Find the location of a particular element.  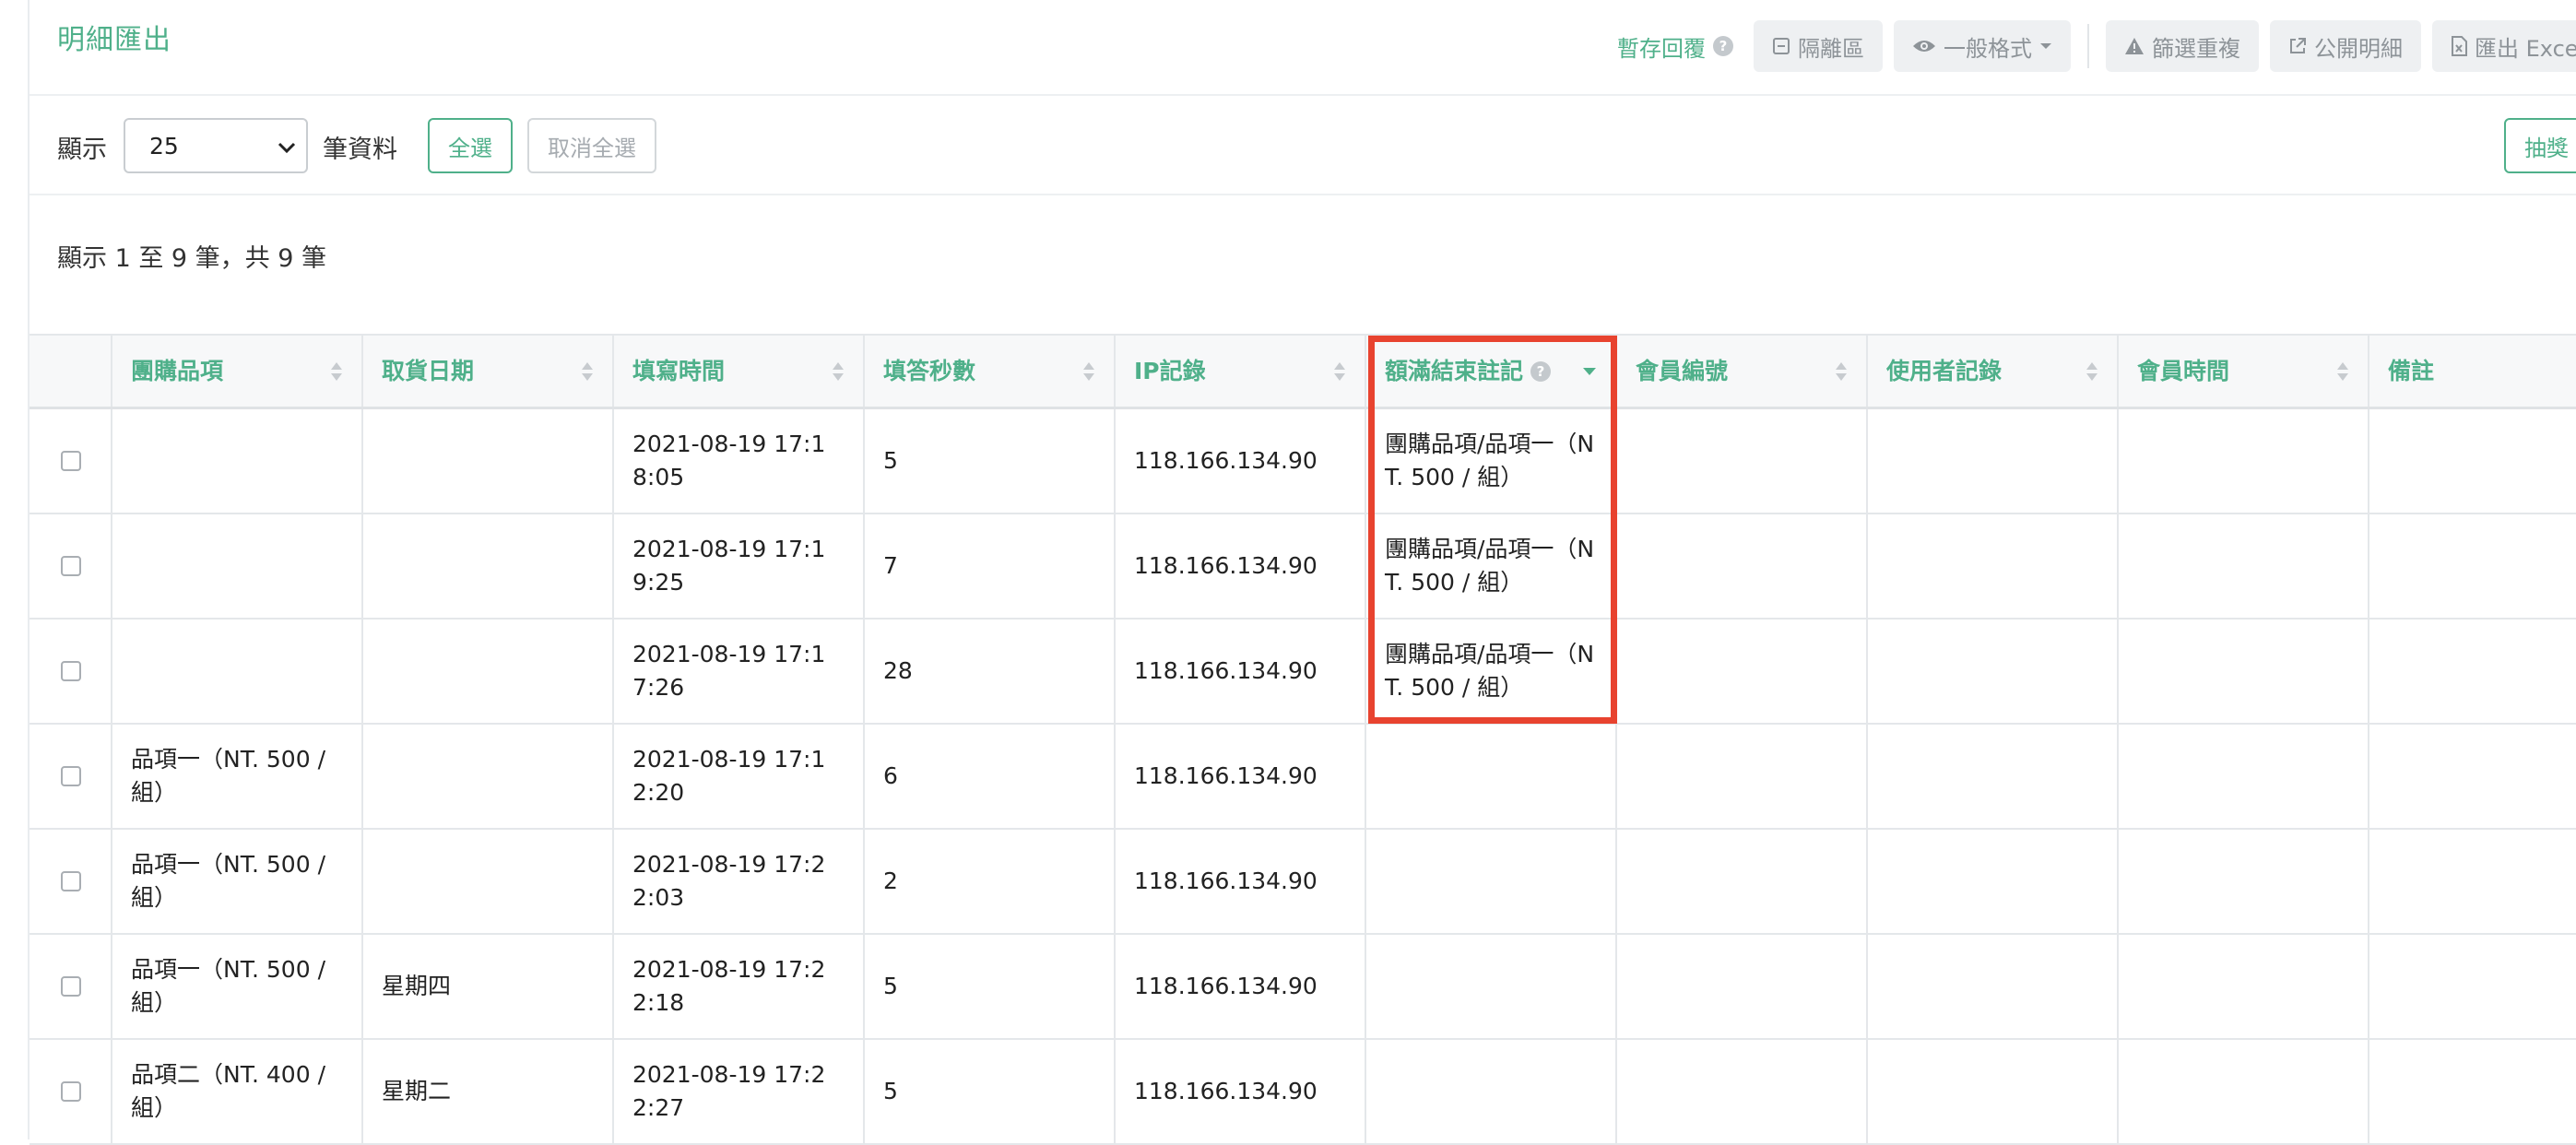

select-all-button: 全選 is located at coordinates (470, 145).